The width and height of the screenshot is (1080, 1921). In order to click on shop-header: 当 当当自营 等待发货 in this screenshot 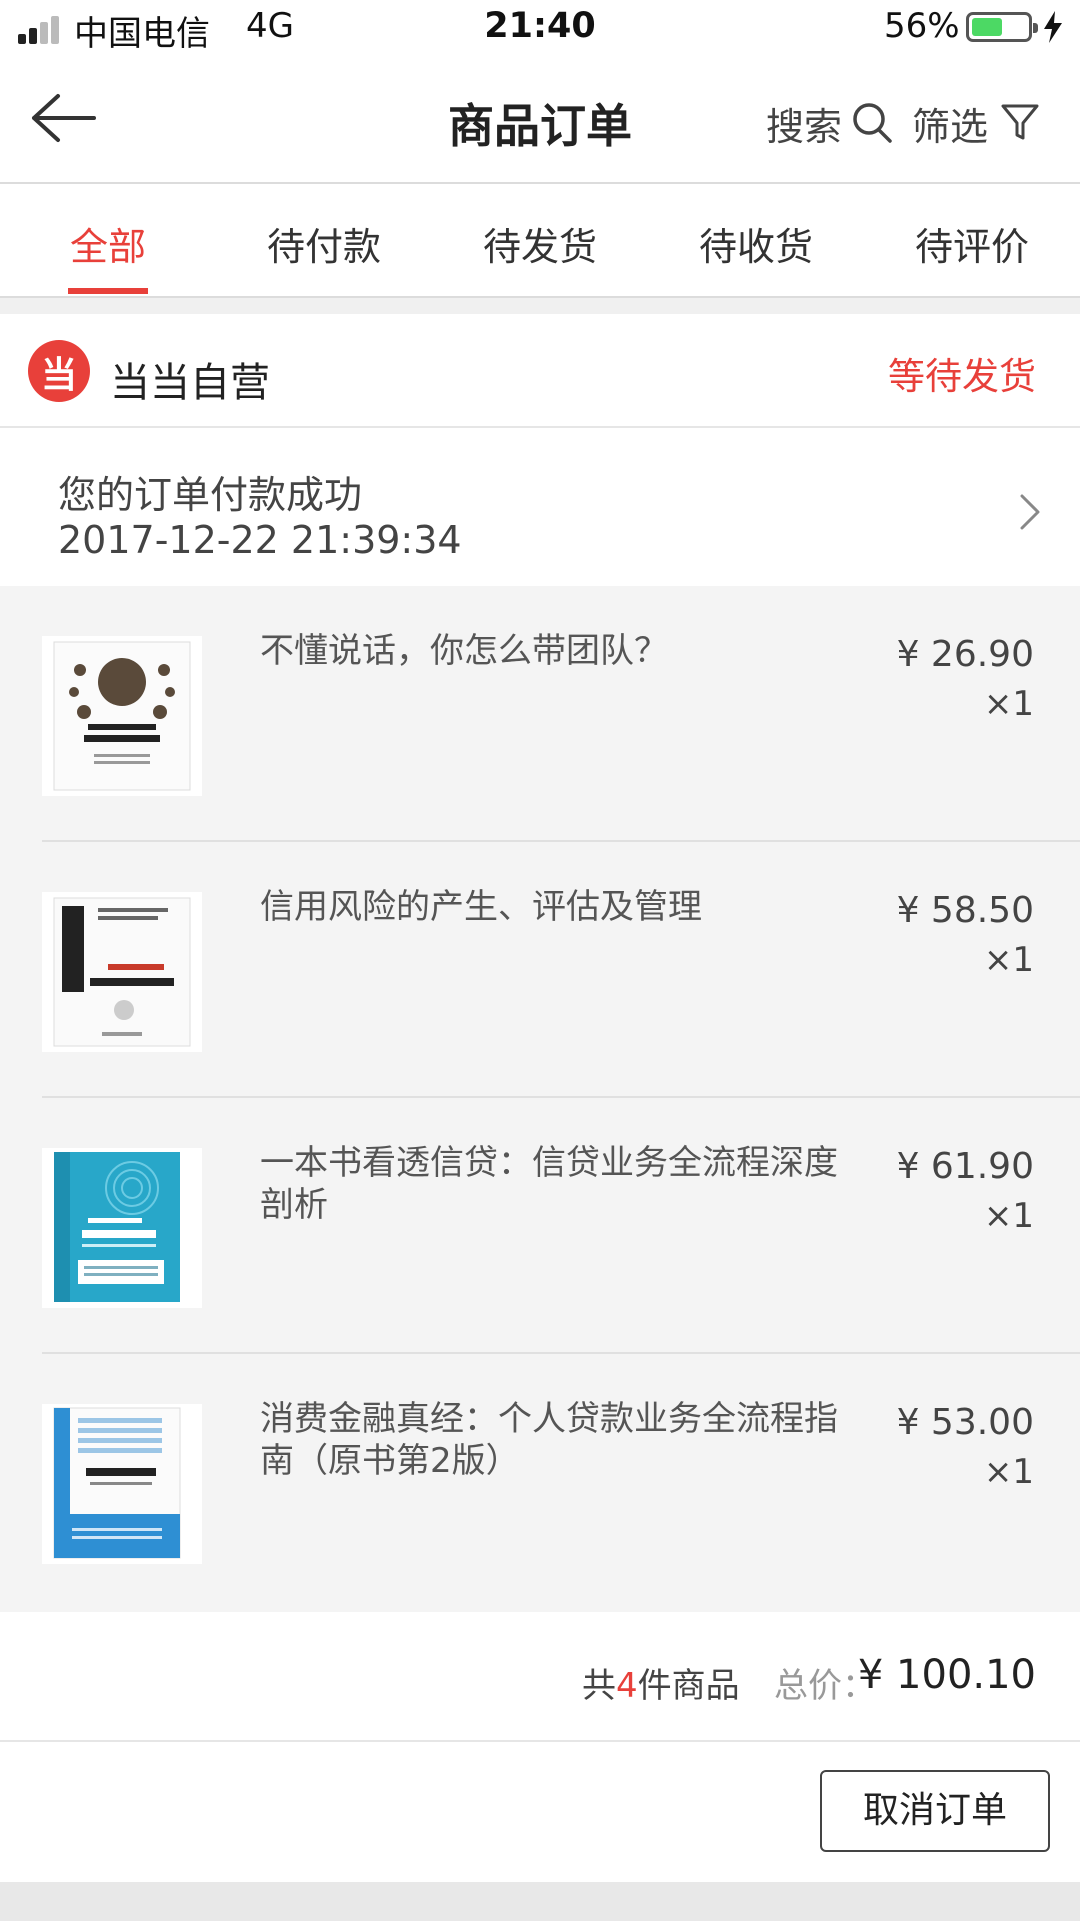, I will do `click(540, 371)`.